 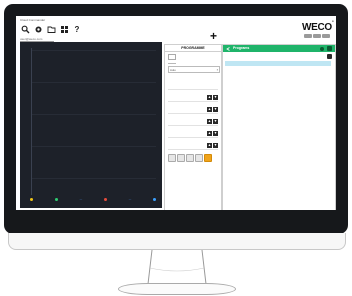 What do you see at coordinates (105, 199) in the screenshot?
I see `legend-marker-red` at bounding box center [105, 199].